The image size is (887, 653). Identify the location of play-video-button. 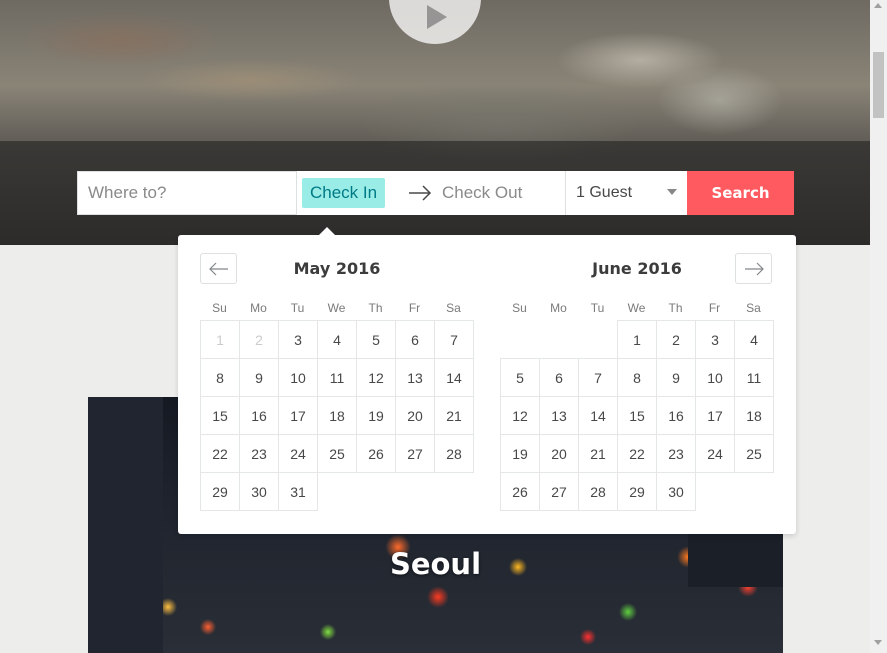
(435, 22).